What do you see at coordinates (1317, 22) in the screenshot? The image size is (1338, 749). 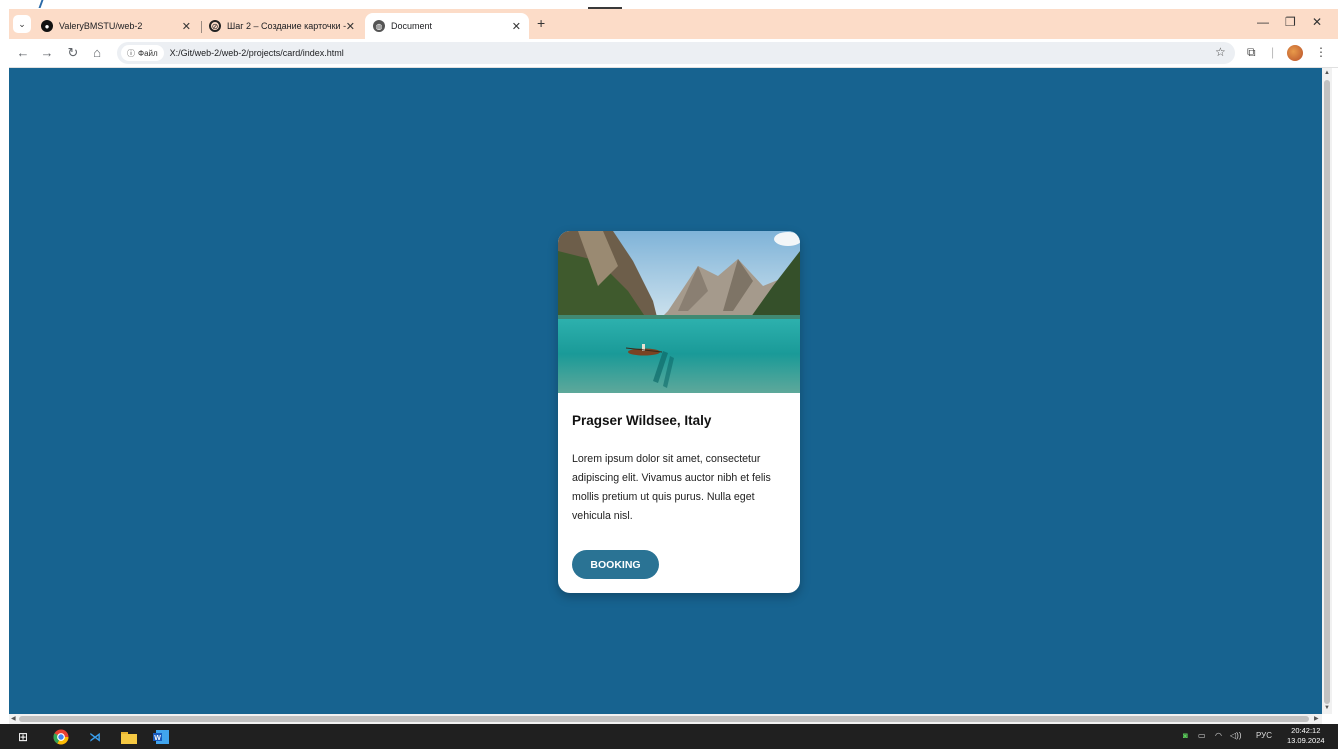 I see `close-window-icon: ✕` at bounding box center [1317, 22].